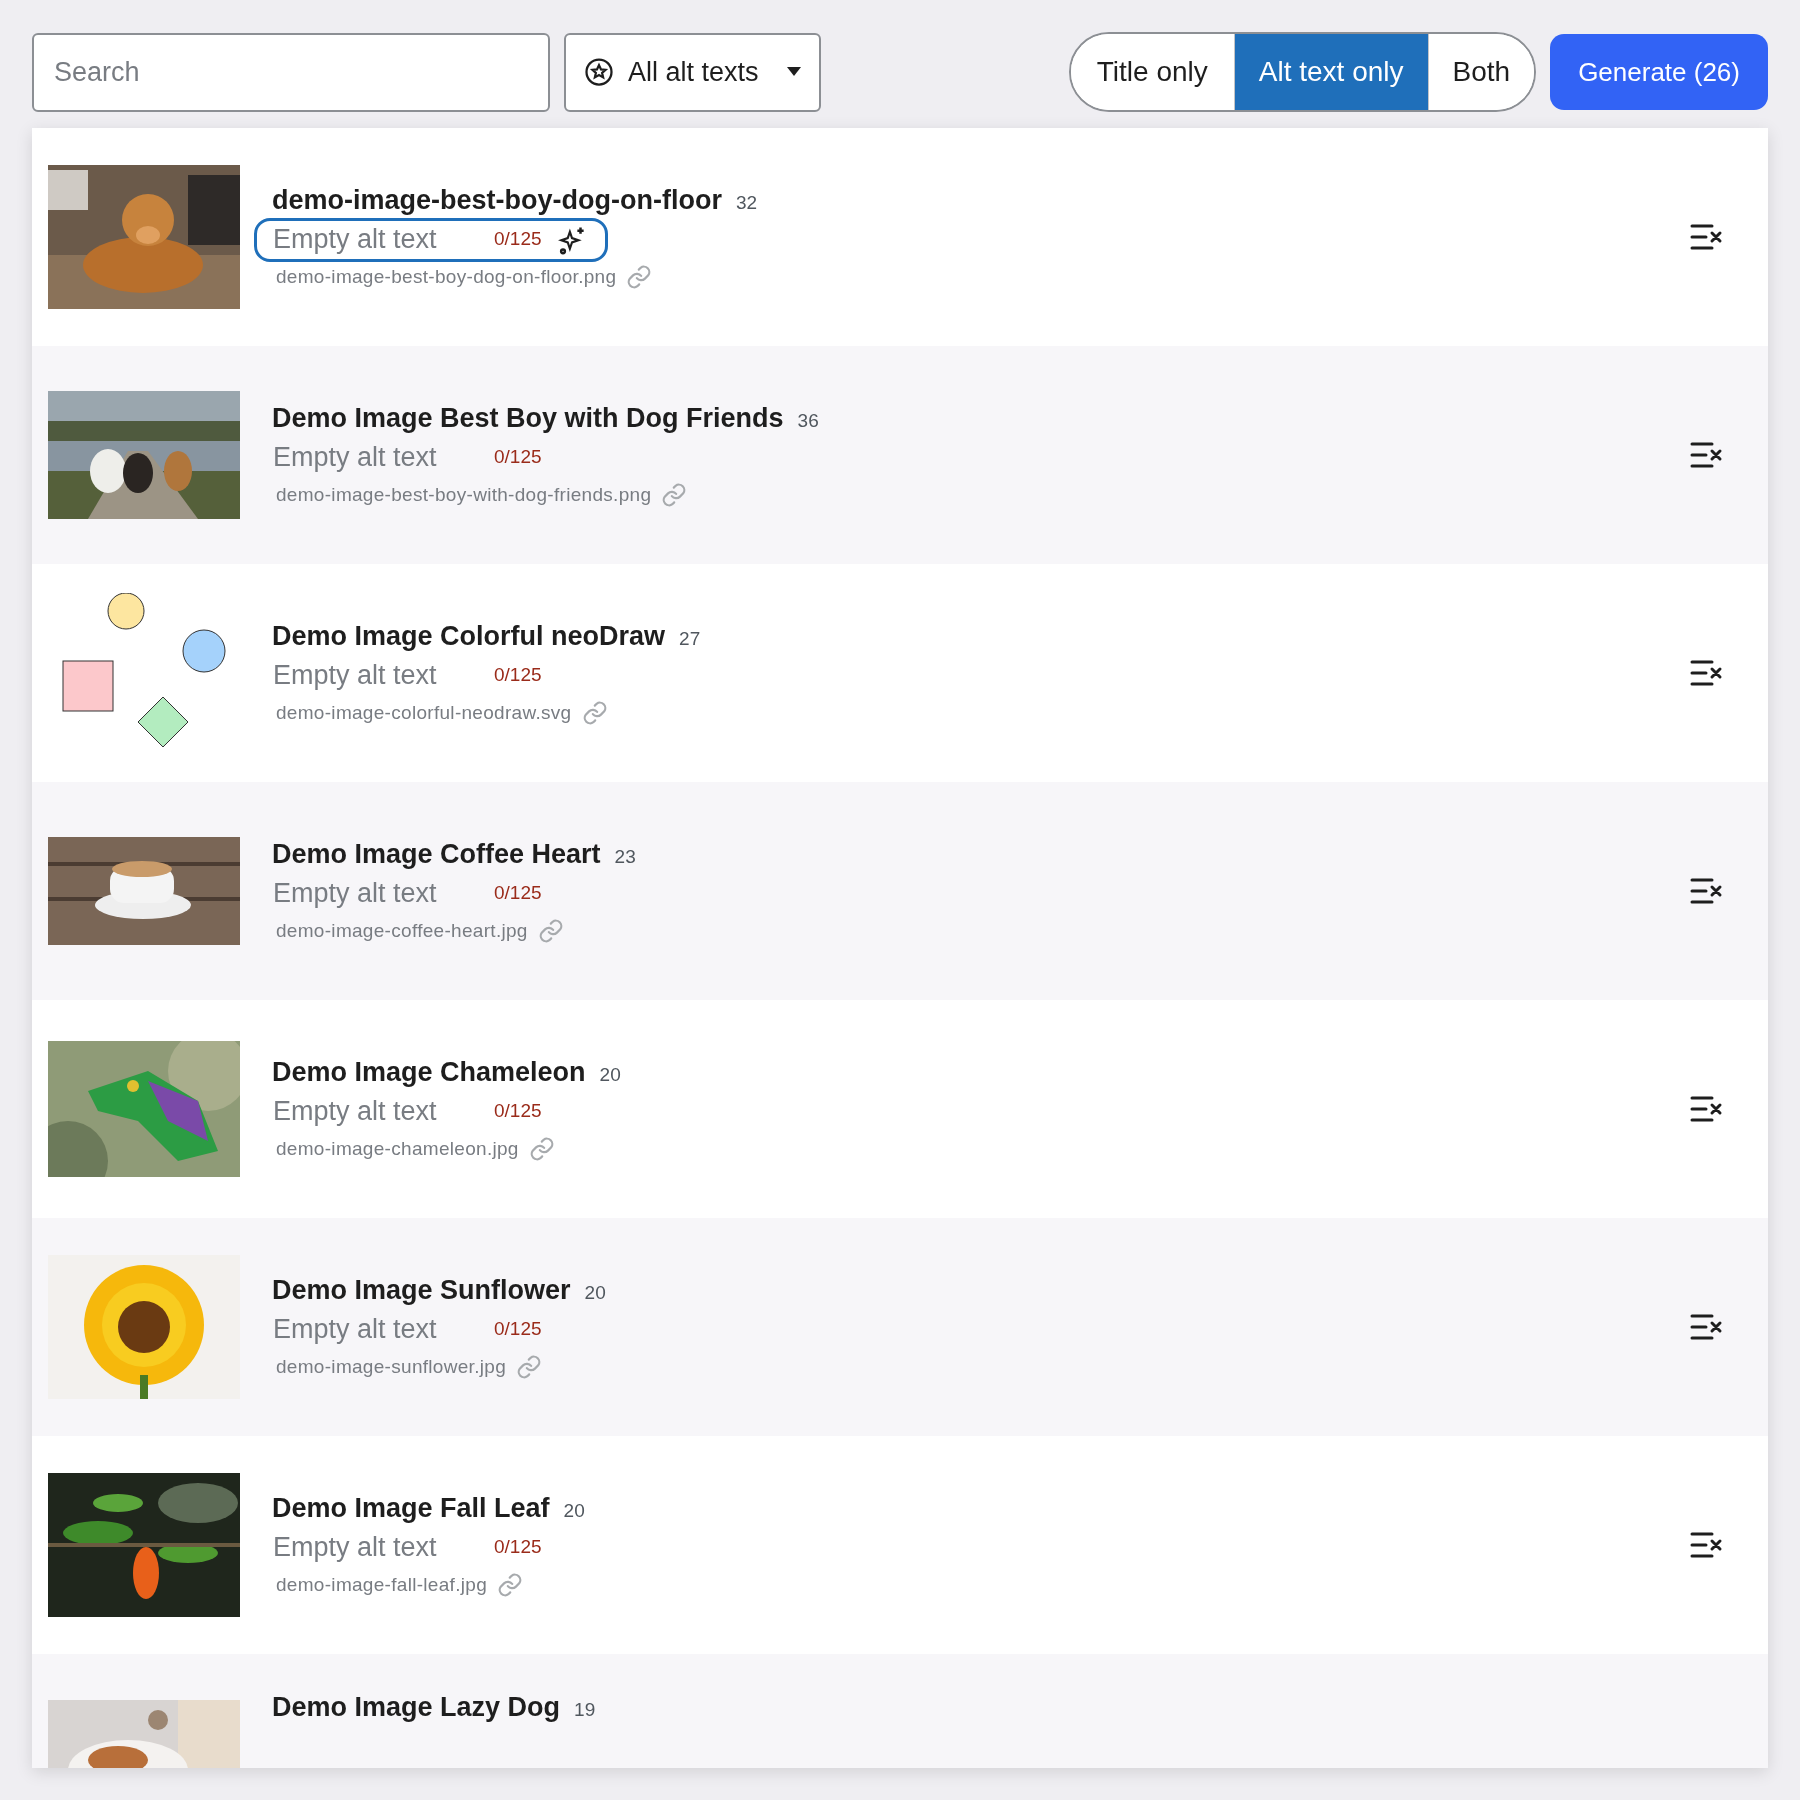 The width and height of the screenshot is (1800, 1800). I want to click on character-count: 23, so click(625, 856).